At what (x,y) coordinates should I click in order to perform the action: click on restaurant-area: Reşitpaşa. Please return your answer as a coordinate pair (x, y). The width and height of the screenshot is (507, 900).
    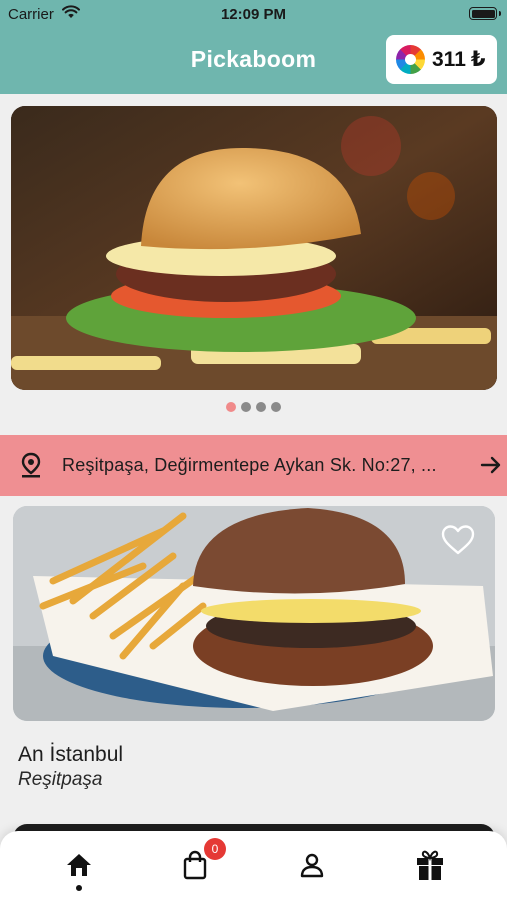
    Looking at the image, I should click on (60, 779).